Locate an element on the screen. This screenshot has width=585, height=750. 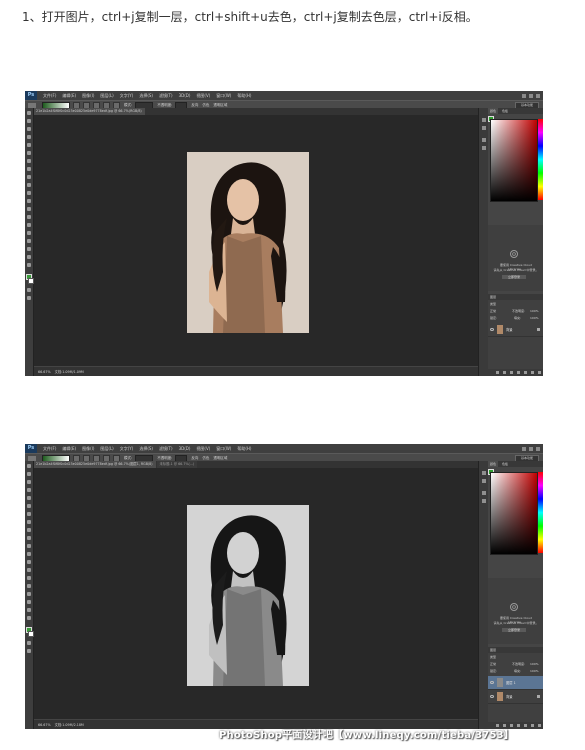
history-icon is located at coordinates (484, 473).